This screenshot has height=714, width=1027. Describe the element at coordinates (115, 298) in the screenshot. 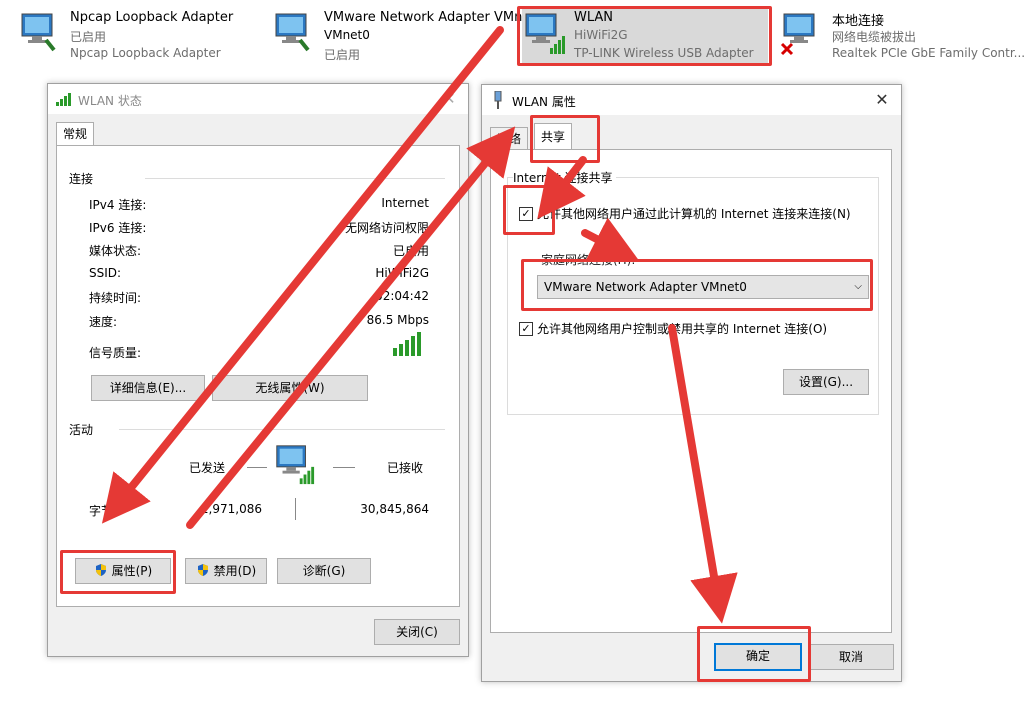

I see `duration-label: 持续时间:` at that location.